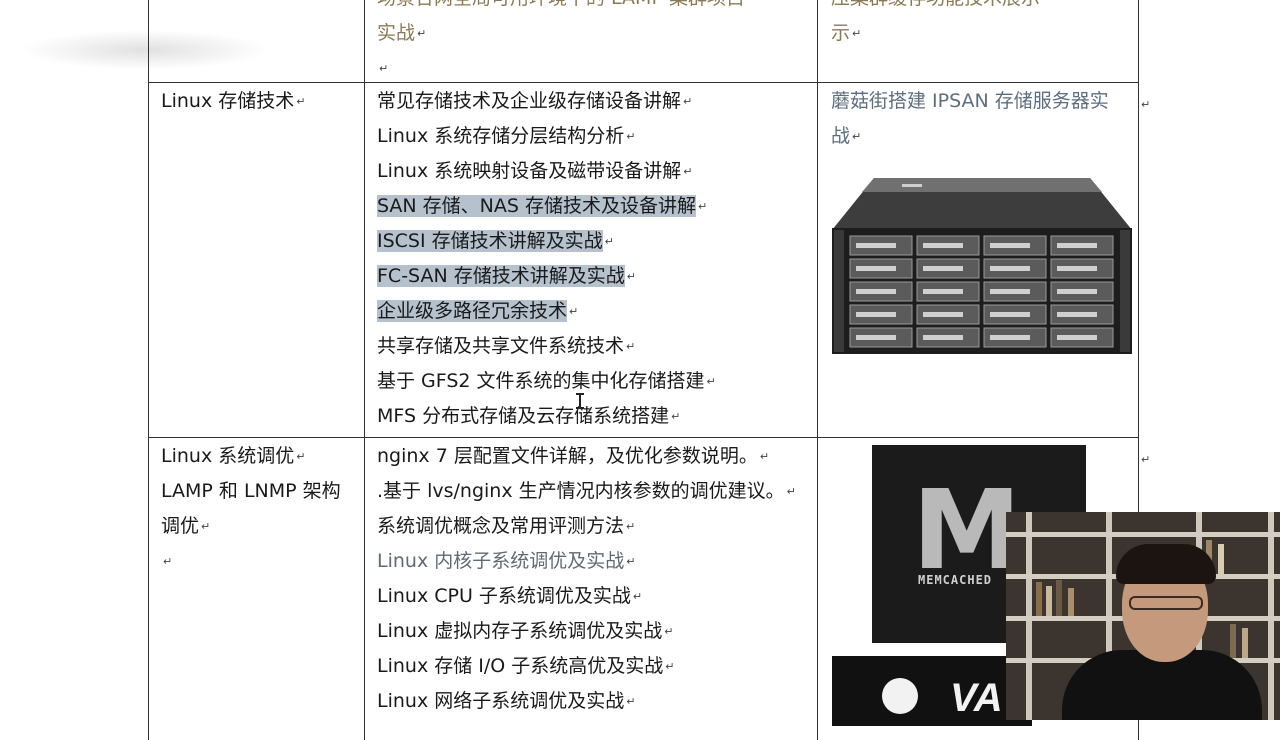 This screenshot has width=1280, height=740. What do you see at coordinates (586, 456) in the screenshot?
I see `tuning-course-item: nginx 7 层配置文件详解，及优化参数说明。 ↵` at bounding box center [586, 456].